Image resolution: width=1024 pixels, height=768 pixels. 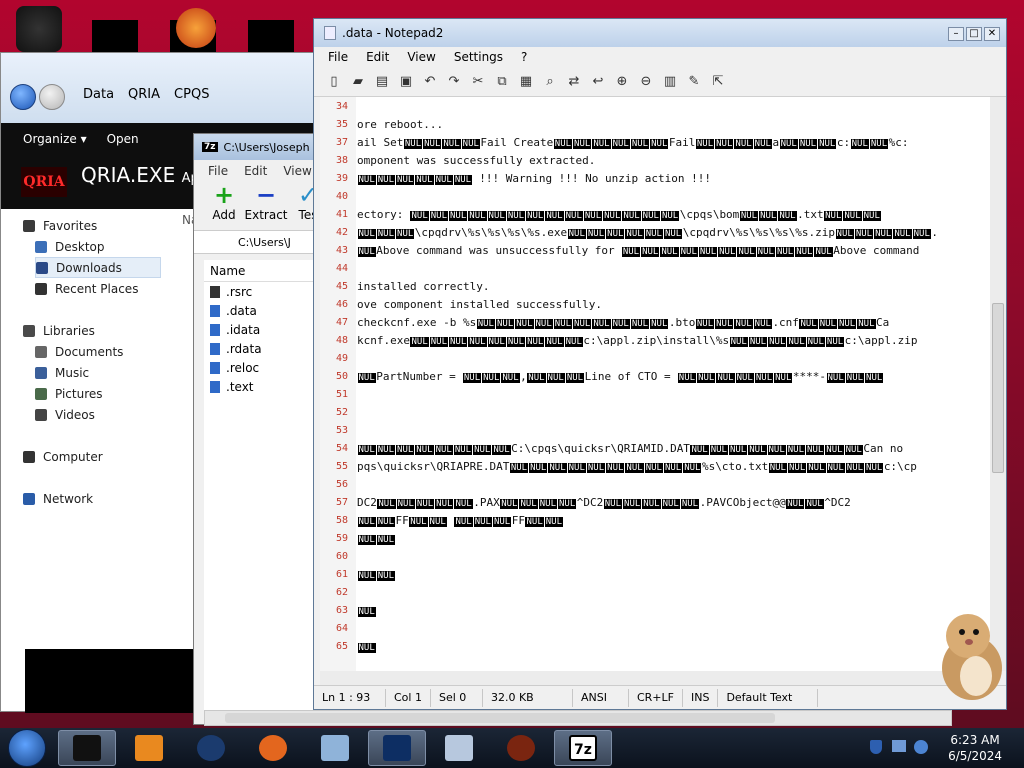 I want to click on file-row: .reloc, so click(x=263, y=367).